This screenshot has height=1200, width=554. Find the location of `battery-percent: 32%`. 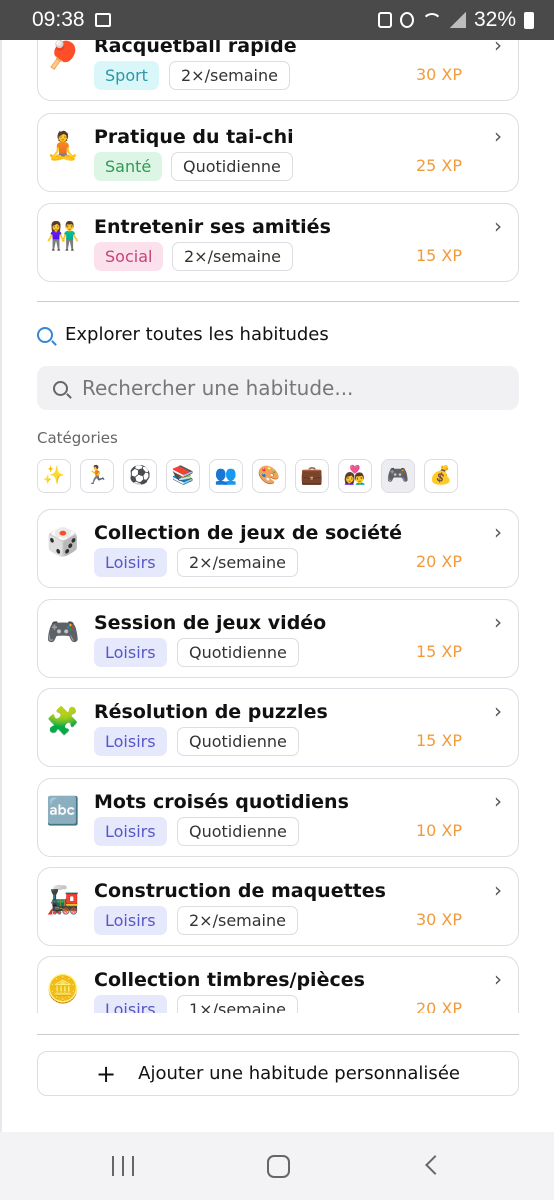

battery-percent: 32% is located at coordinates (494, 19).